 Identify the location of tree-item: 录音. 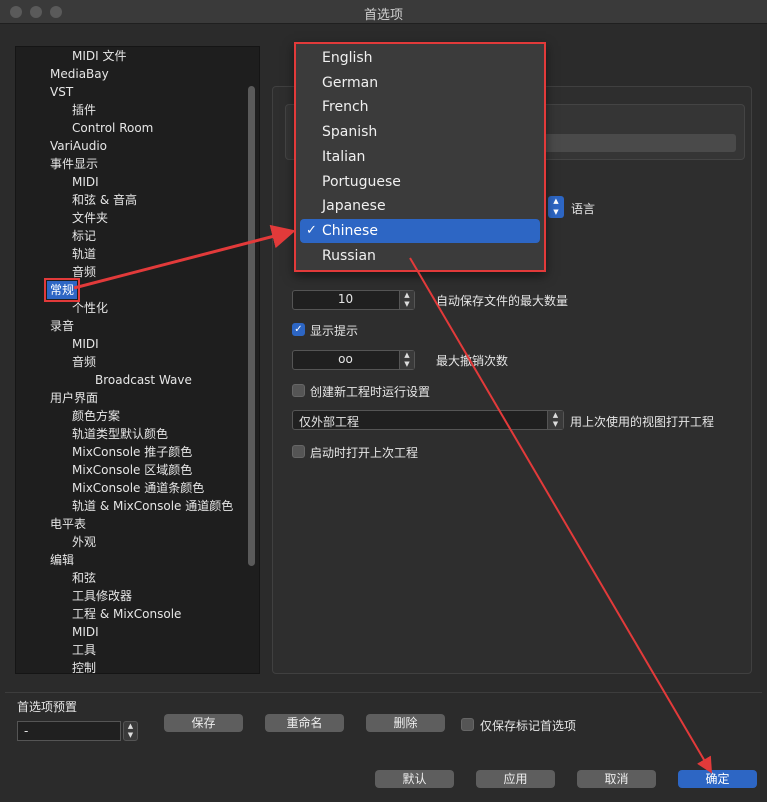
(62, 326).